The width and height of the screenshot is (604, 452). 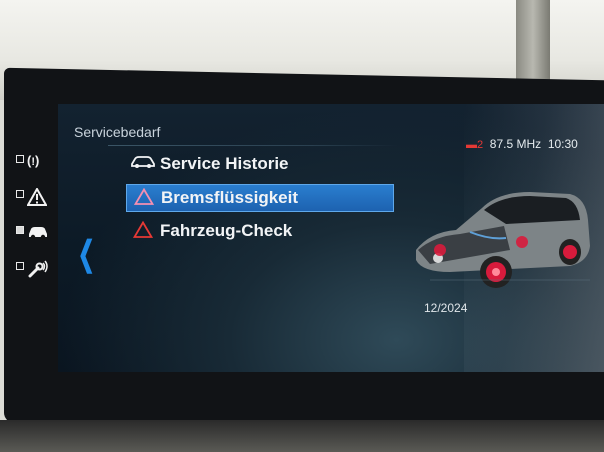 I want to click on wrench-call-icon, so click(x=38, y=271).